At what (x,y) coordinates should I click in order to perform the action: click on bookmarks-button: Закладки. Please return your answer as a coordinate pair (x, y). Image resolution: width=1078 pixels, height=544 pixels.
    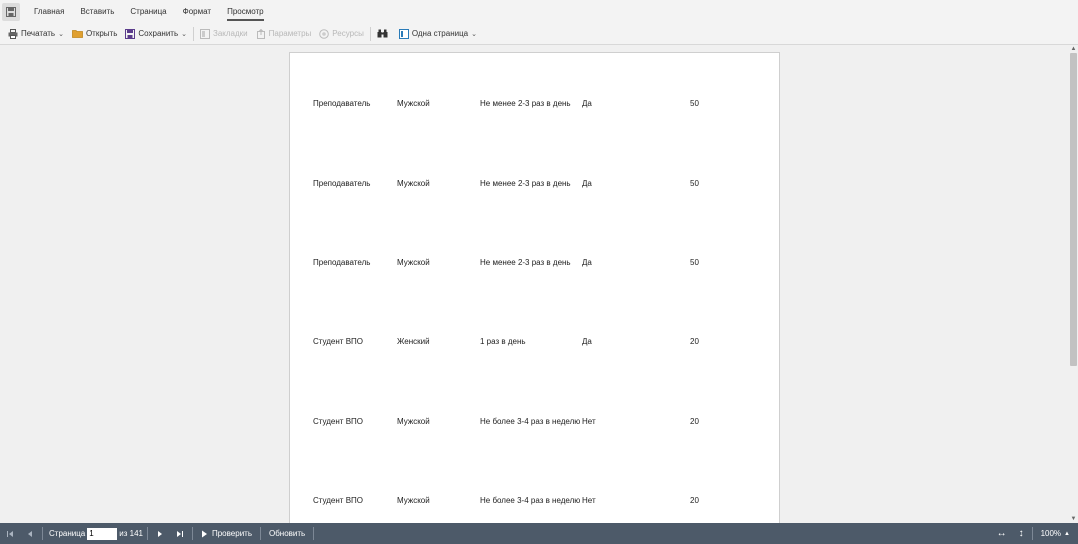
    Looking at the image, I should click on (224, 34).